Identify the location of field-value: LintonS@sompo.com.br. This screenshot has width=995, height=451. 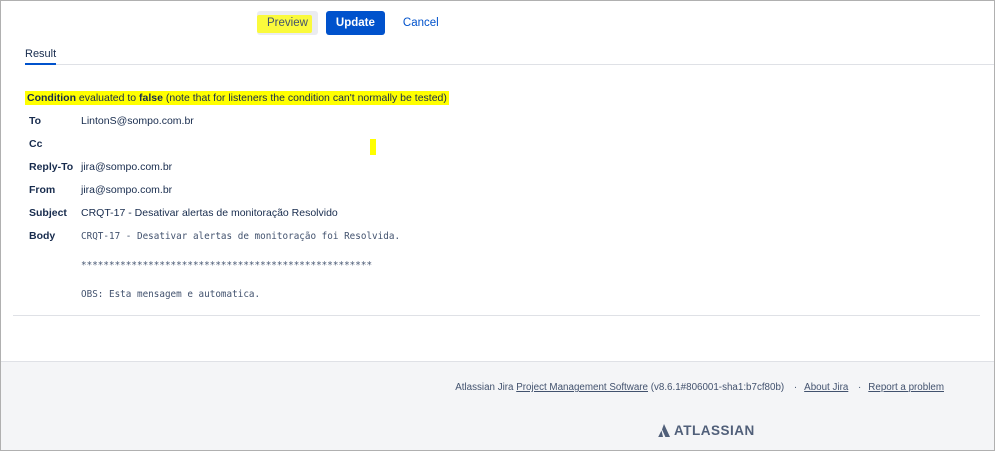
(137, 121).